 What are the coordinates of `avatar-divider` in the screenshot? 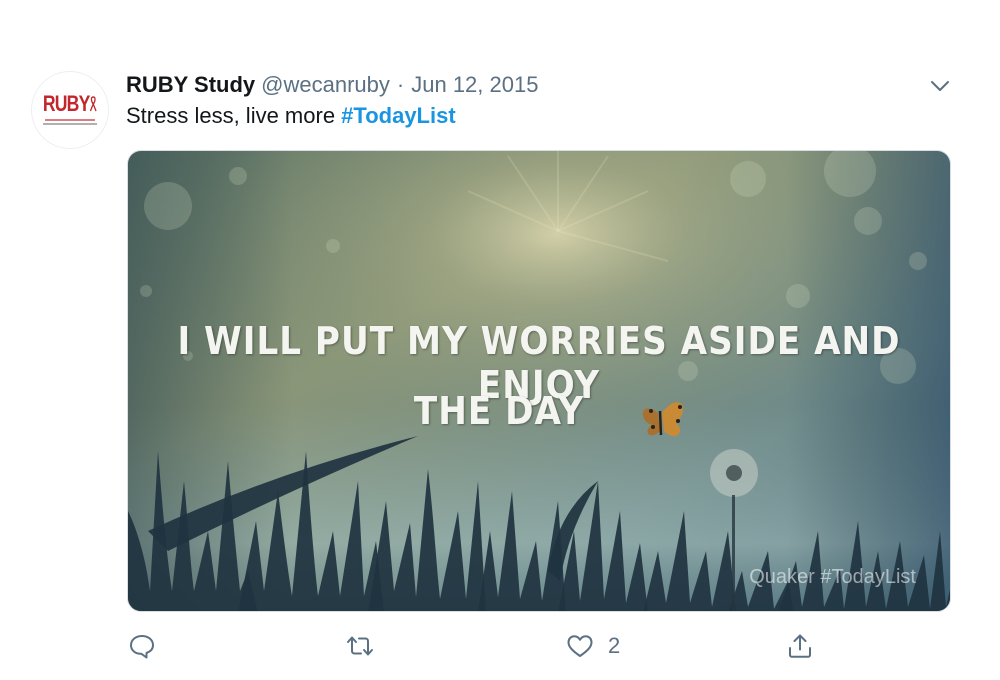 It's located at (70, 120).